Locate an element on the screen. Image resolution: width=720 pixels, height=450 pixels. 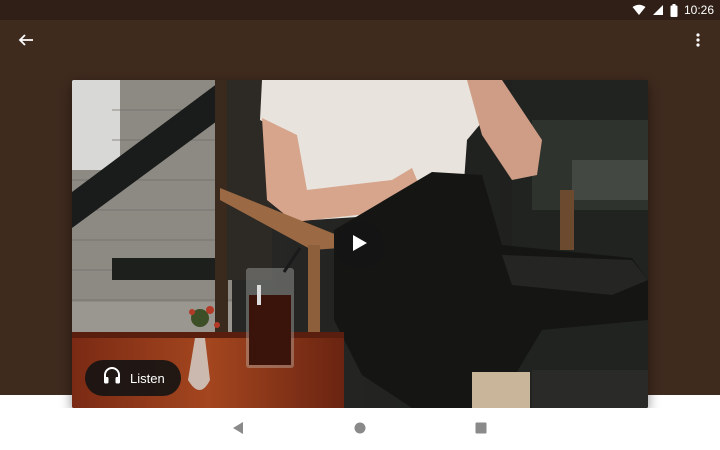
back-button is located at coordinates (26, 42).